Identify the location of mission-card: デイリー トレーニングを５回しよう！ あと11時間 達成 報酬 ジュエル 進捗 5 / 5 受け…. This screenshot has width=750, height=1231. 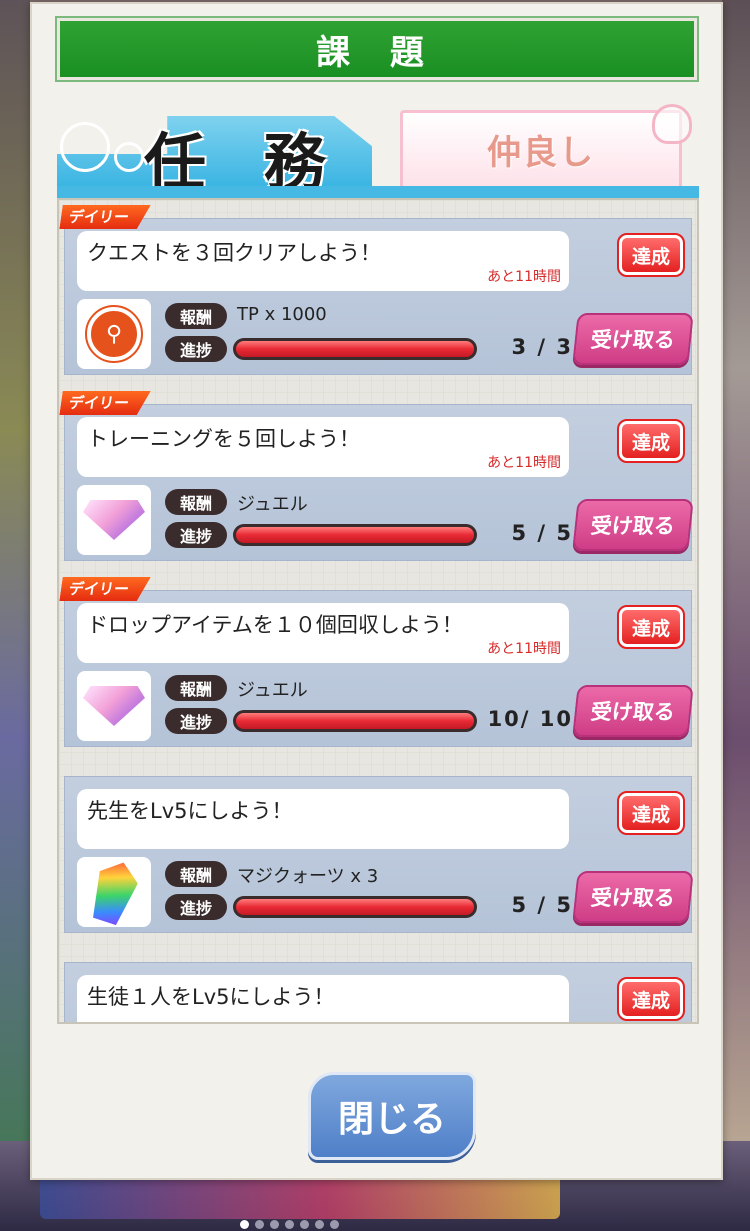
(379, 482).